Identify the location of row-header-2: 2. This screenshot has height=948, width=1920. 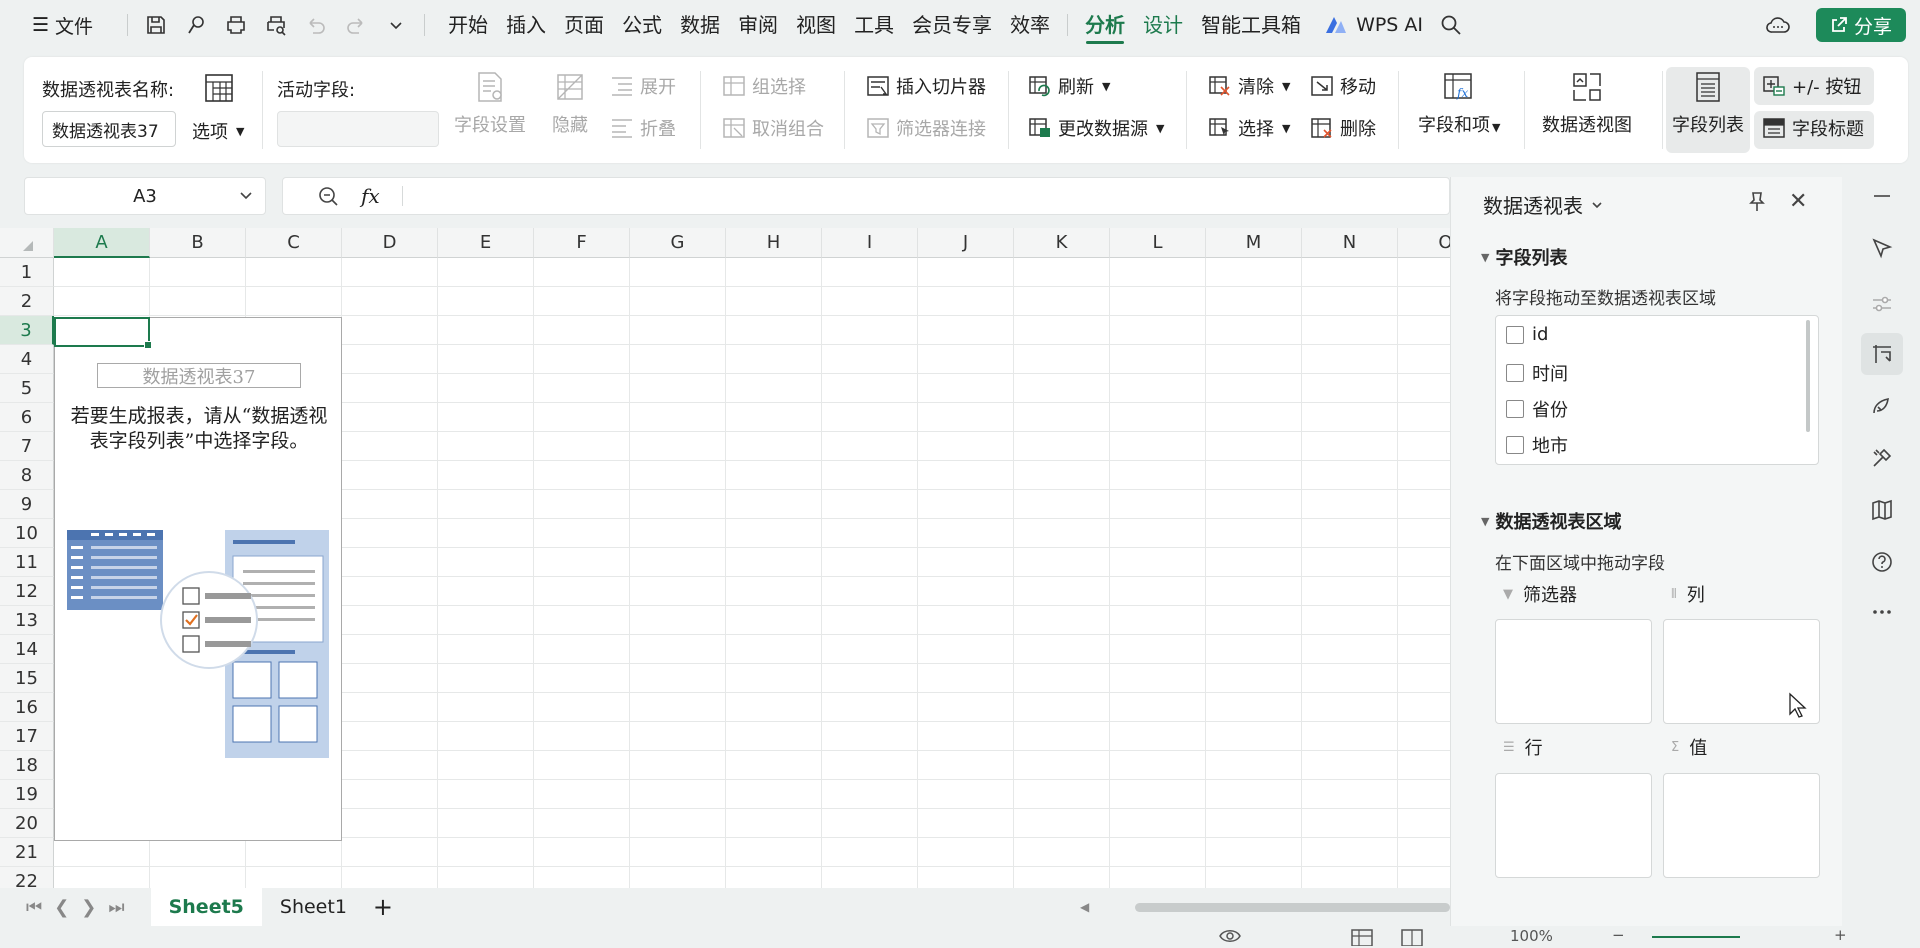
(27, 301).